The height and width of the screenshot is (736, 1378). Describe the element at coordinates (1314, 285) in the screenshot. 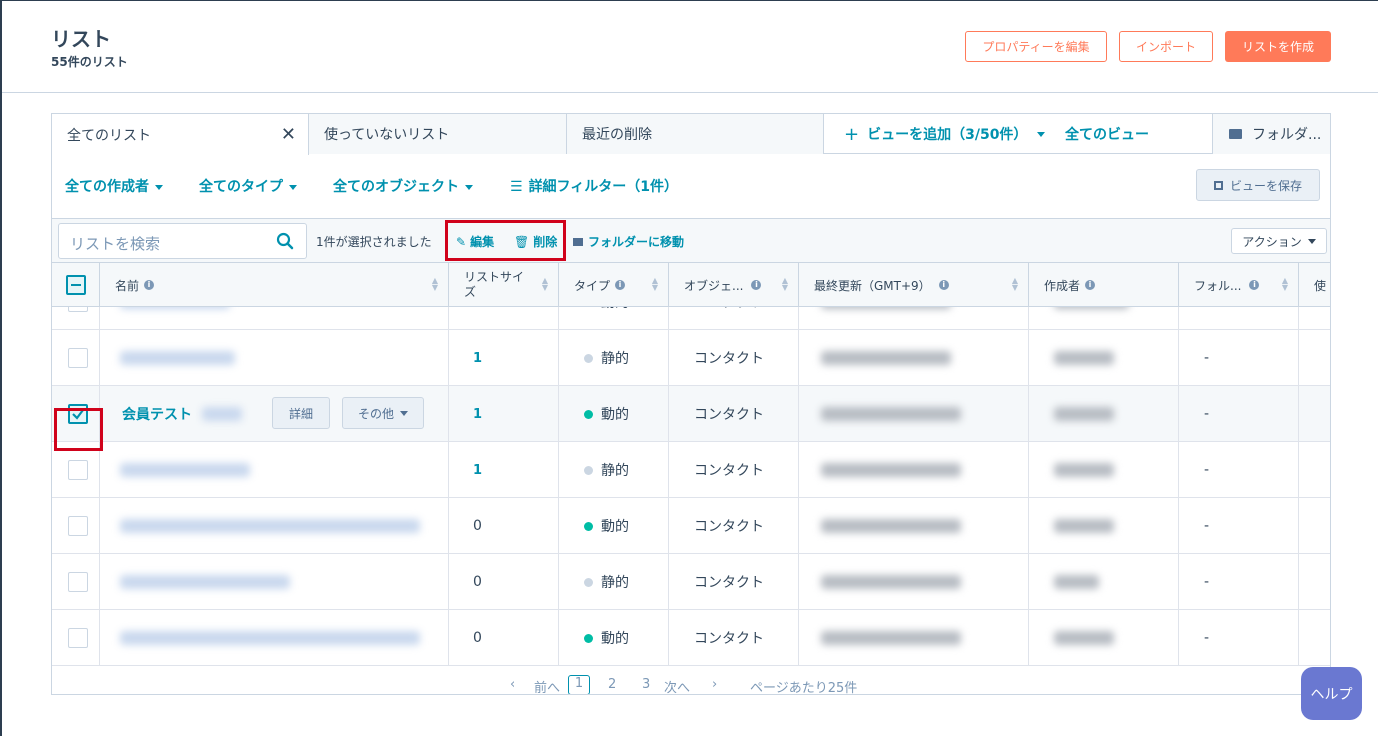

I see `column-extra: 使` at that location.